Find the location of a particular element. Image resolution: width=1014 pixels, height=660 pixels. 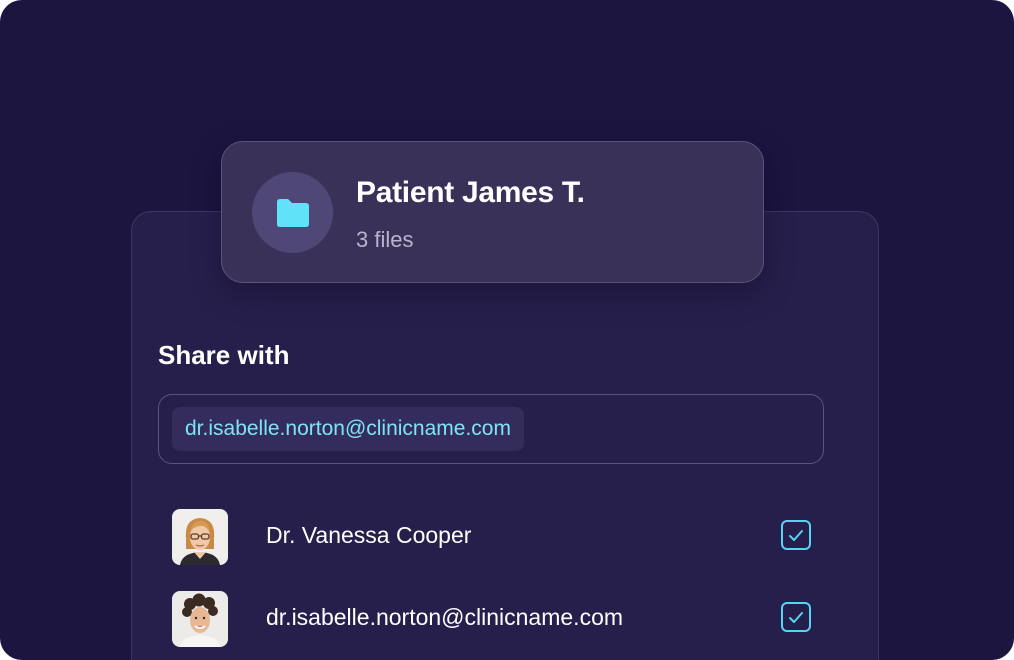

file-count: 3 files is located at coordinates (385, 239).